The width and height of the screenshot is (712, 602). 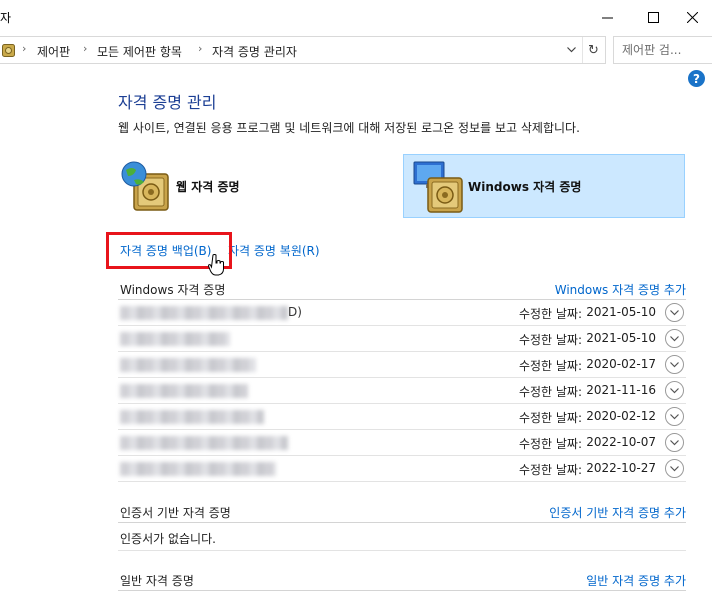 What do you see at coordinates (157, 581) in the screenshot?
I see `generic-credentials-section-title: 일반 자격 증명` at bounding box center [157, 581].